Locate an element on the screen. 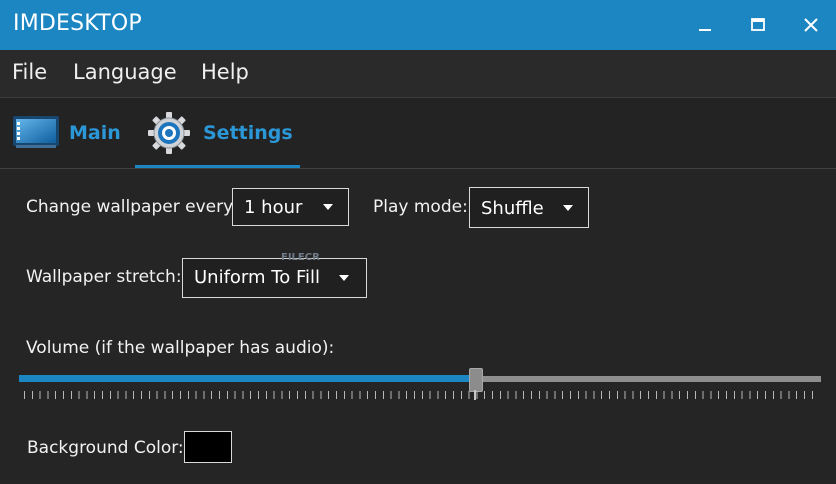 This screenshot has height=484, width=836. menu-bar: File Language Help is located at coordinates (418, 74).